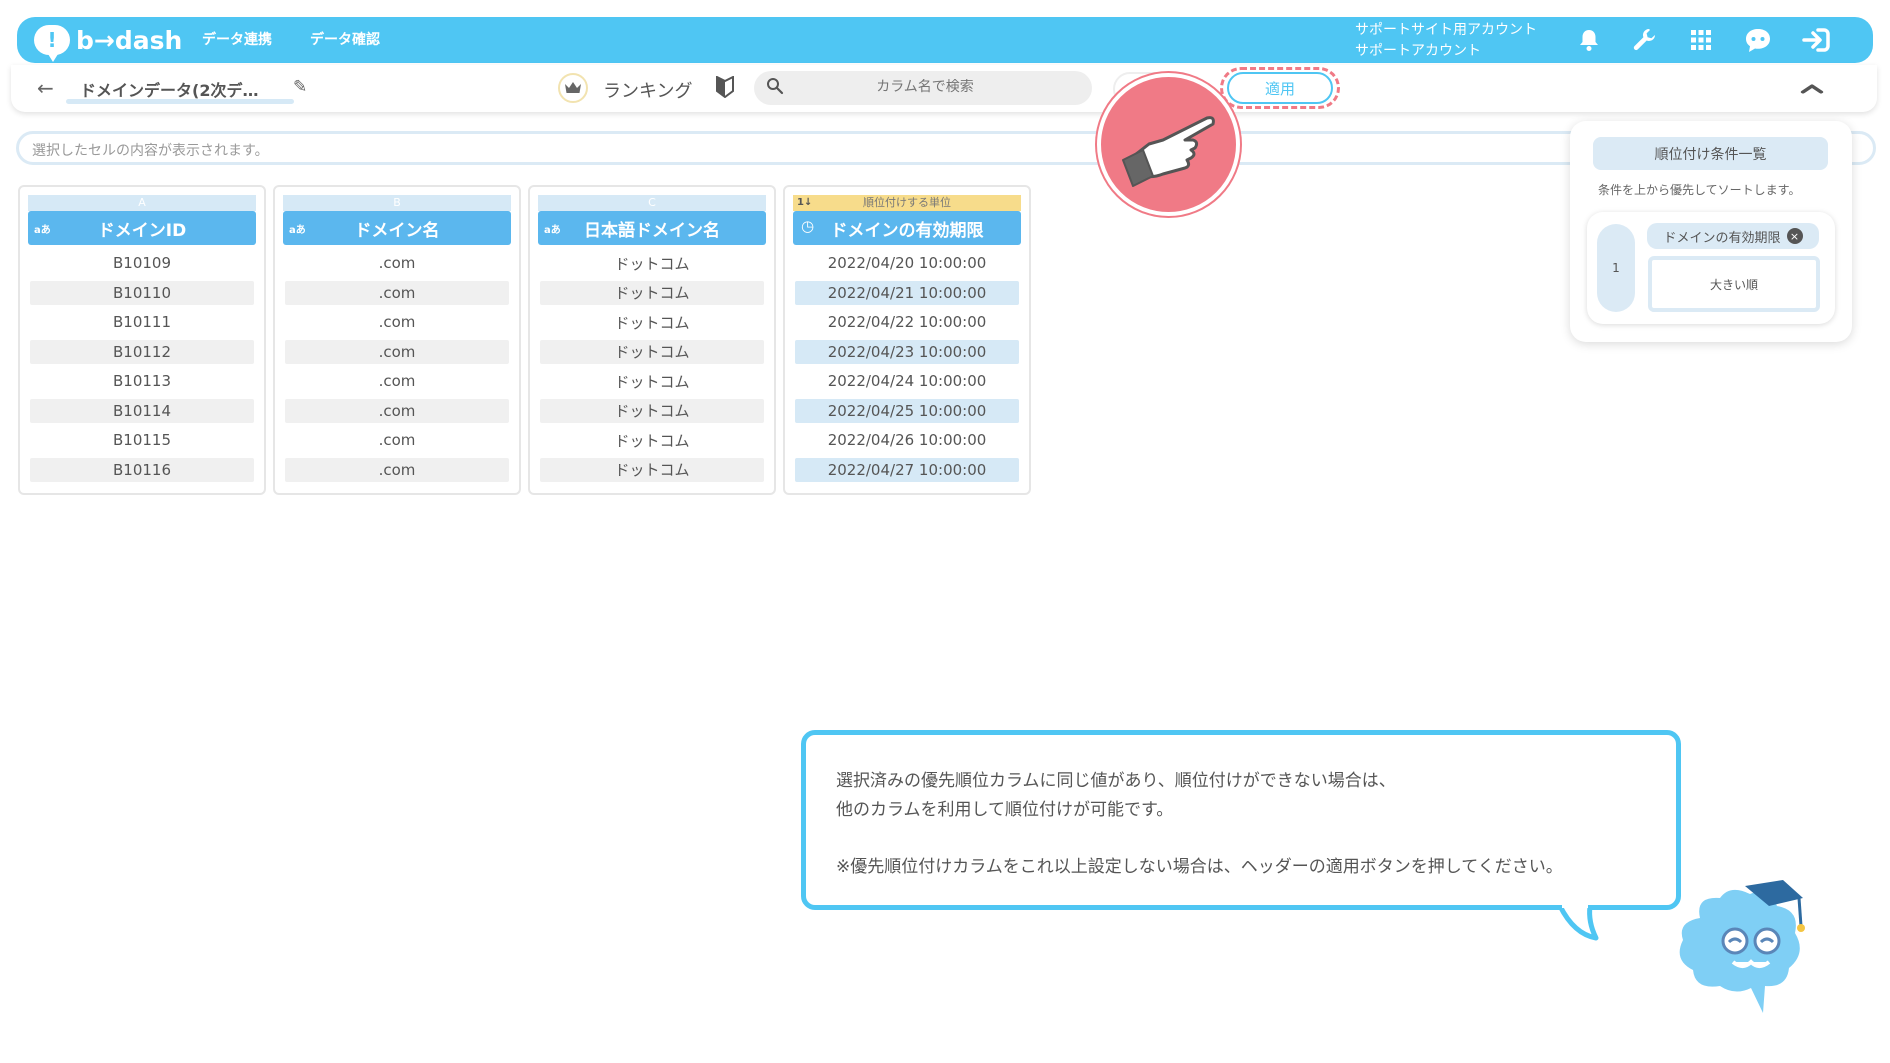 The height and width of the screenshot is (1063, 1890). I want to click on tooltip-text-line: 選択済みの優先順位カラムに同じ値があり、順位付けができない場合は、, so click(1116, 781).